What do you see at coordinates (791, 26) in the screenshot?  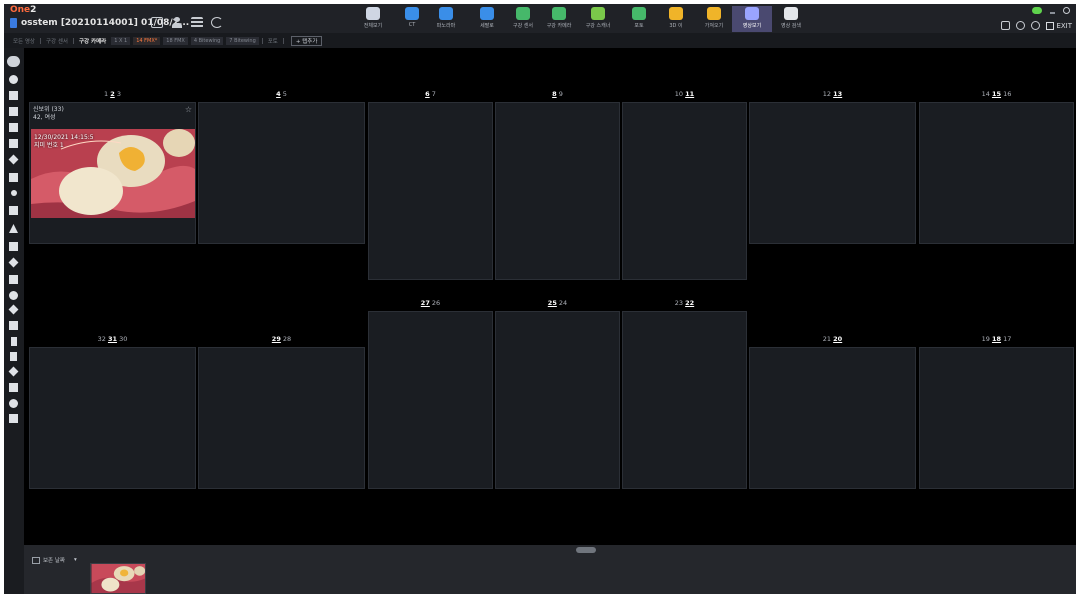 I see `module-label: 영상 검색` at bounding box center [791, 26].